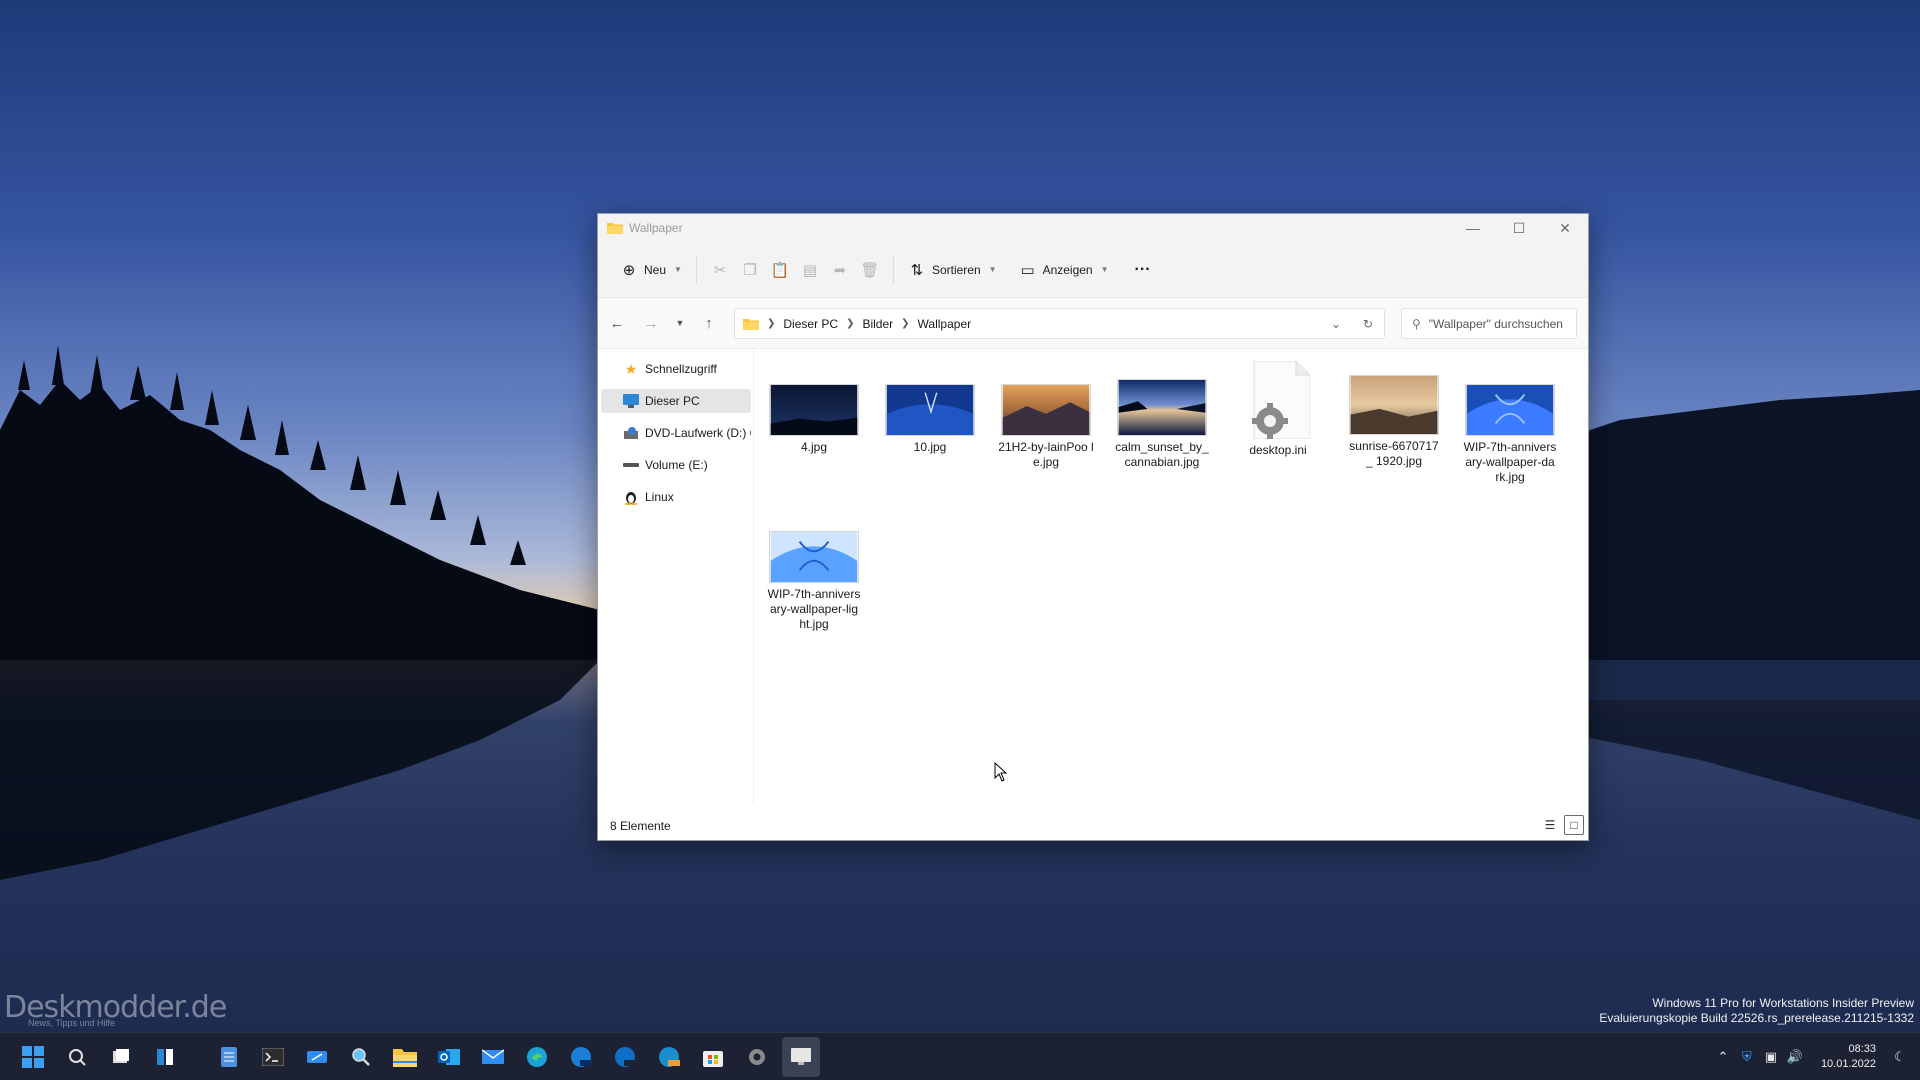 Image resolution: width=1920 pixels, height=1080 pixels. I want to click on notepad-icon, so click(229, 1057).